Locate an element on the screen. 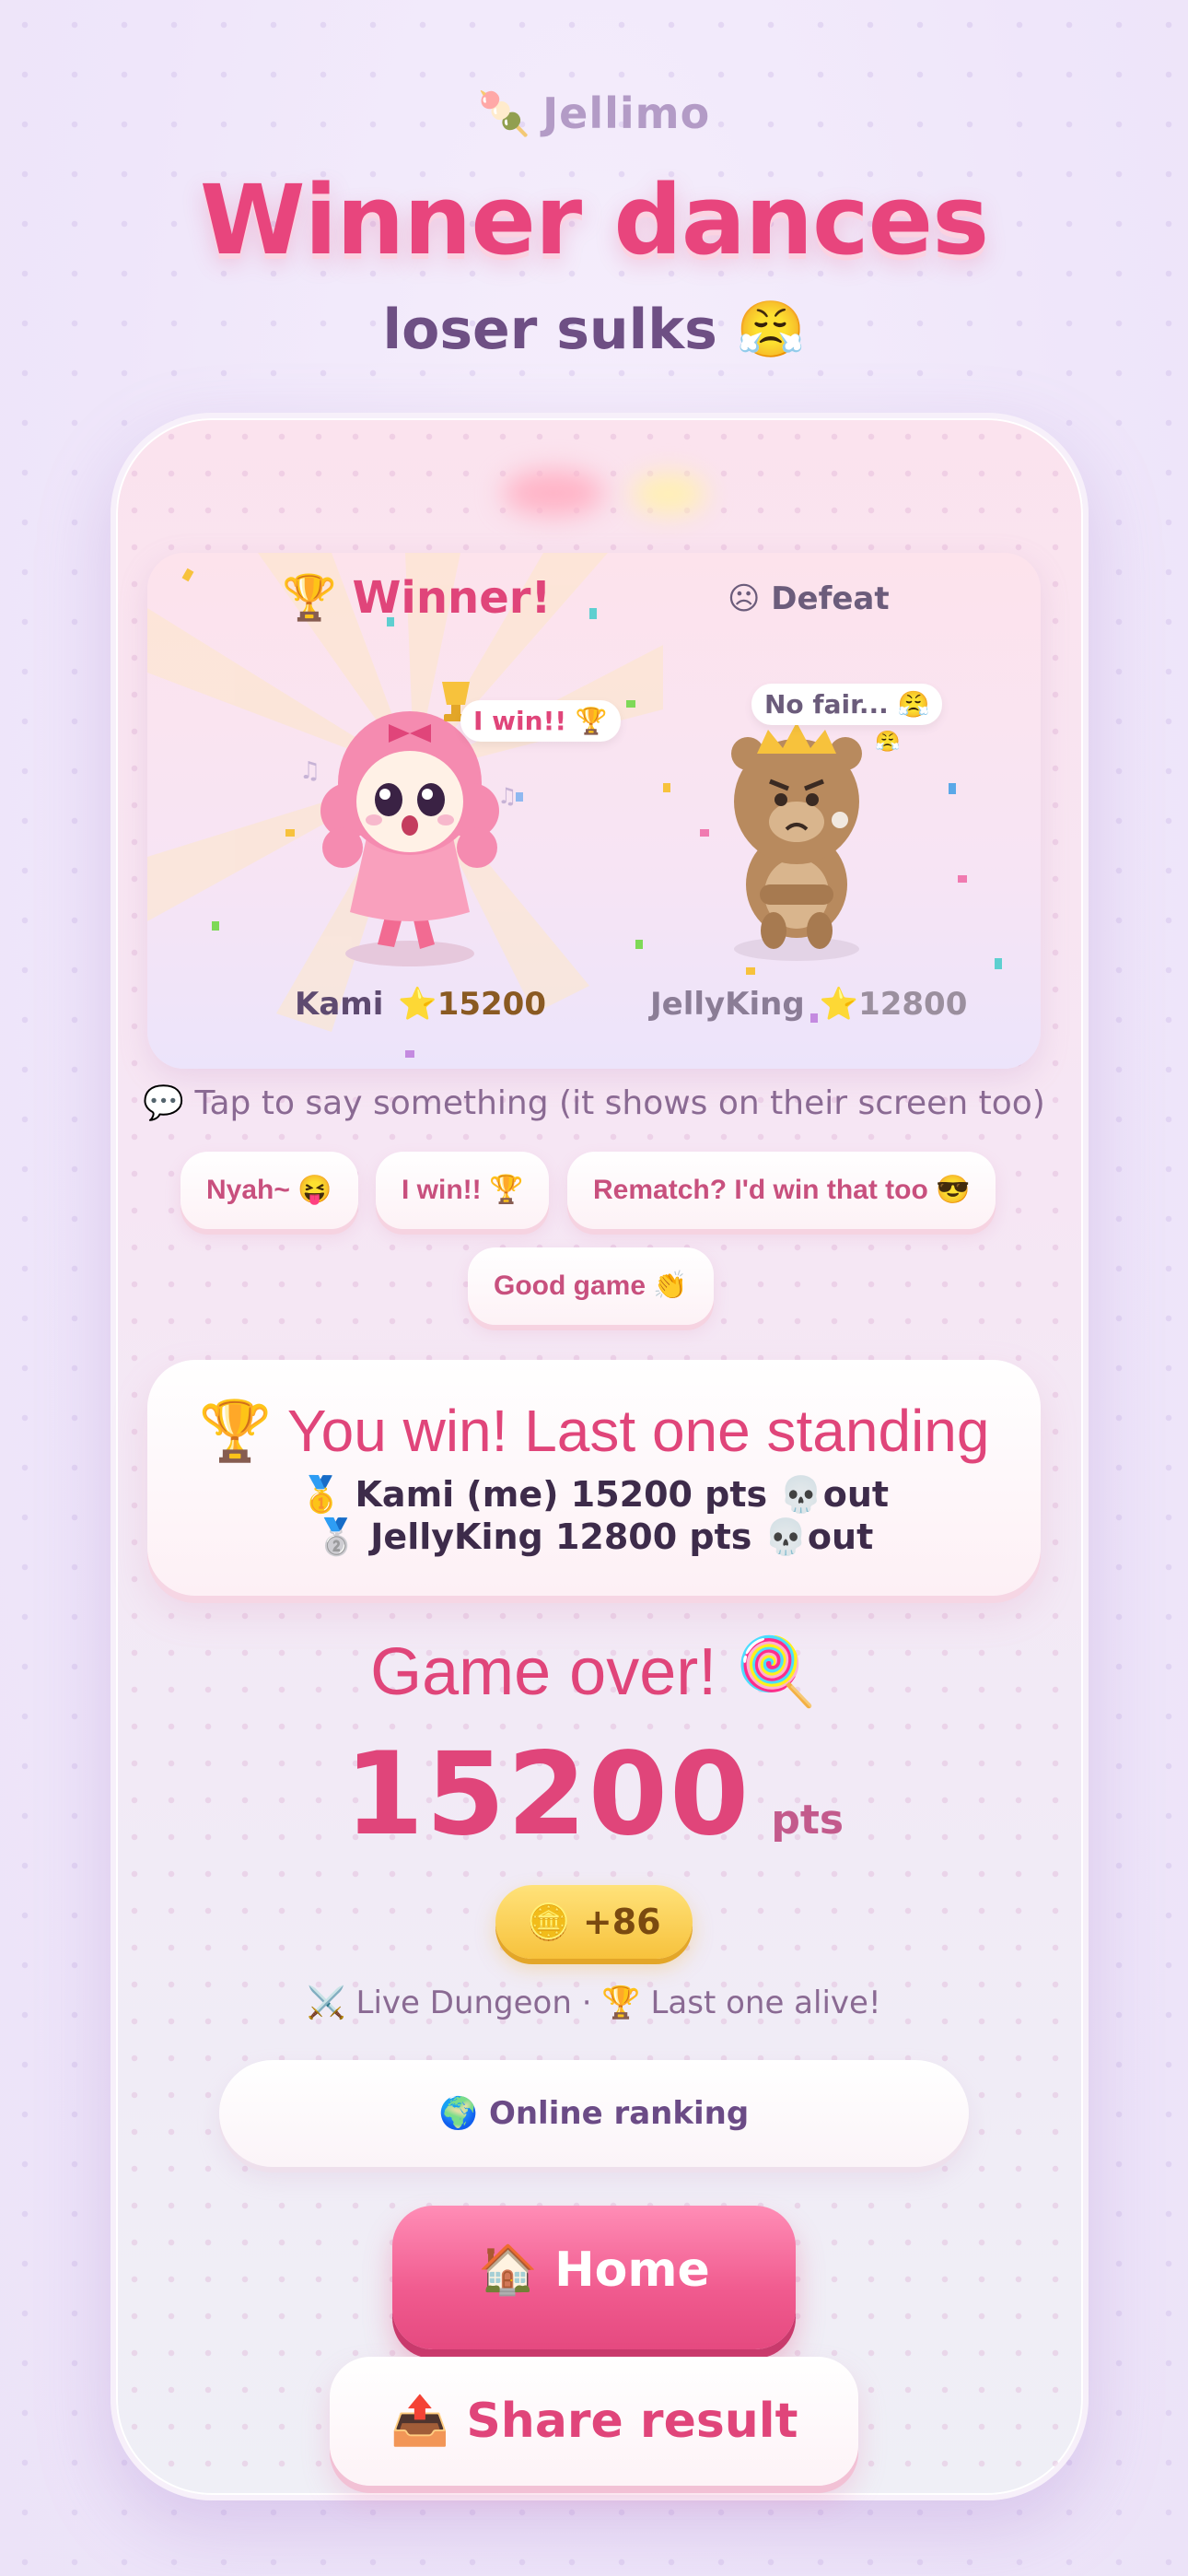 This screenshot has height=2576, width=1188. subheadline: loser sulks 😤 is located at coordinates (594, 330).